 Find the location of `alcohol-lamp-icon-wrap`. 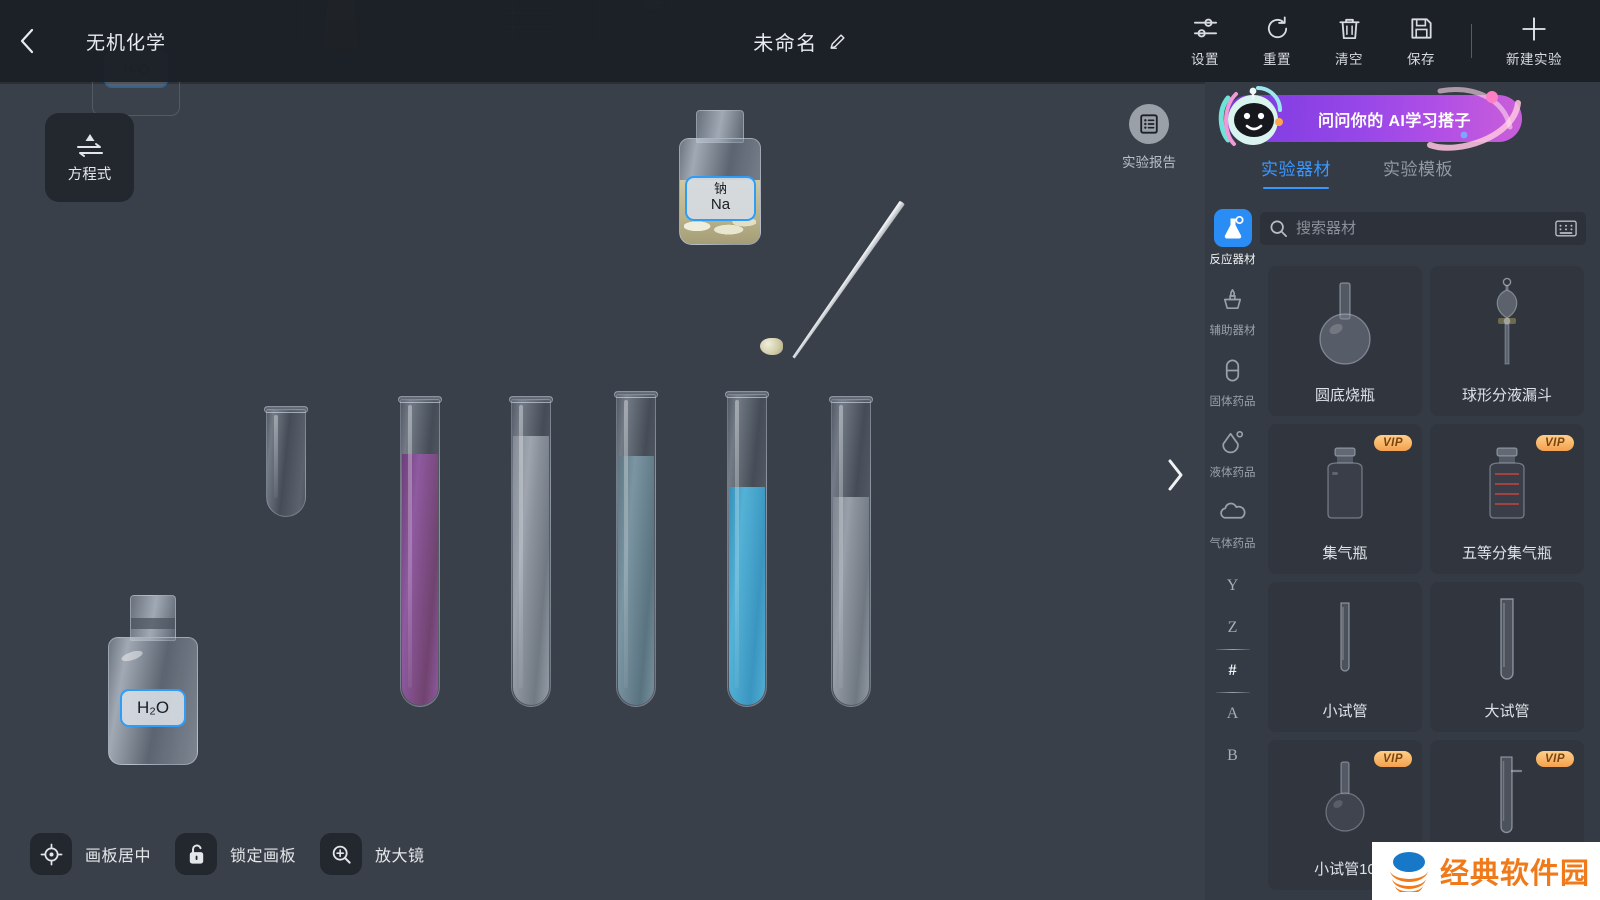

alcohol-lamp-icon-wrap is located at coordinates (1233, 299).